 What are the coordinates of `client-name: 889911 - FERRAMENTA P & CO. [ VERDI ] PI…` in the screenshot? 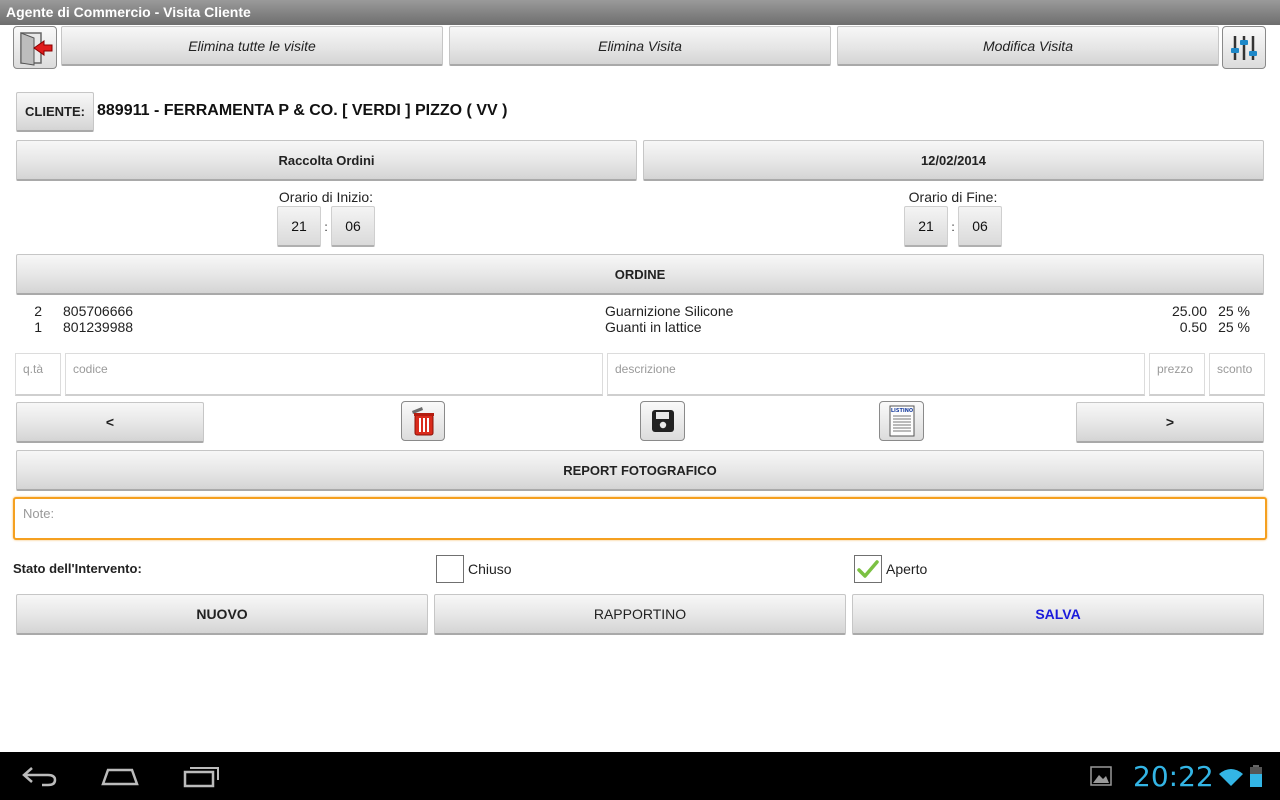 It's located at (302, 110).